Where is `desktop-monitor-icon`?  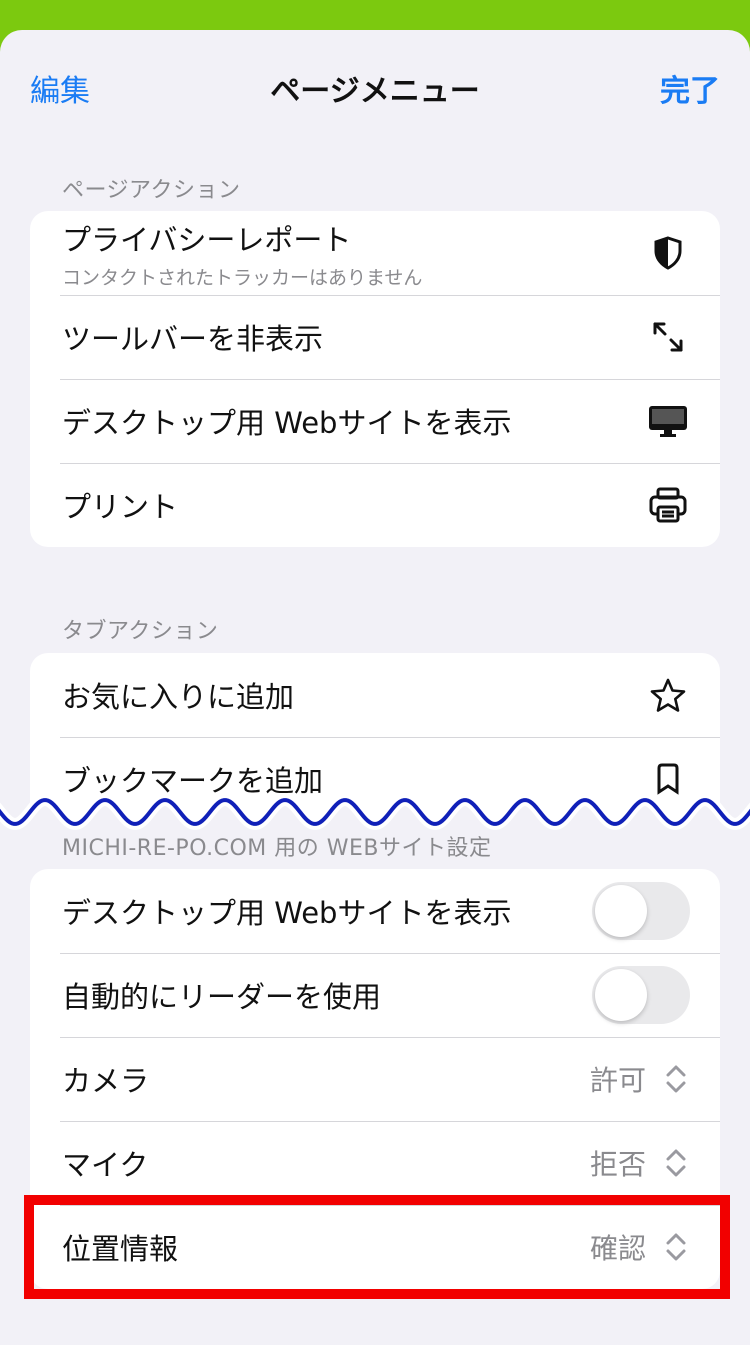 desktop-monitor-icon is located at coordinates (668, 421).